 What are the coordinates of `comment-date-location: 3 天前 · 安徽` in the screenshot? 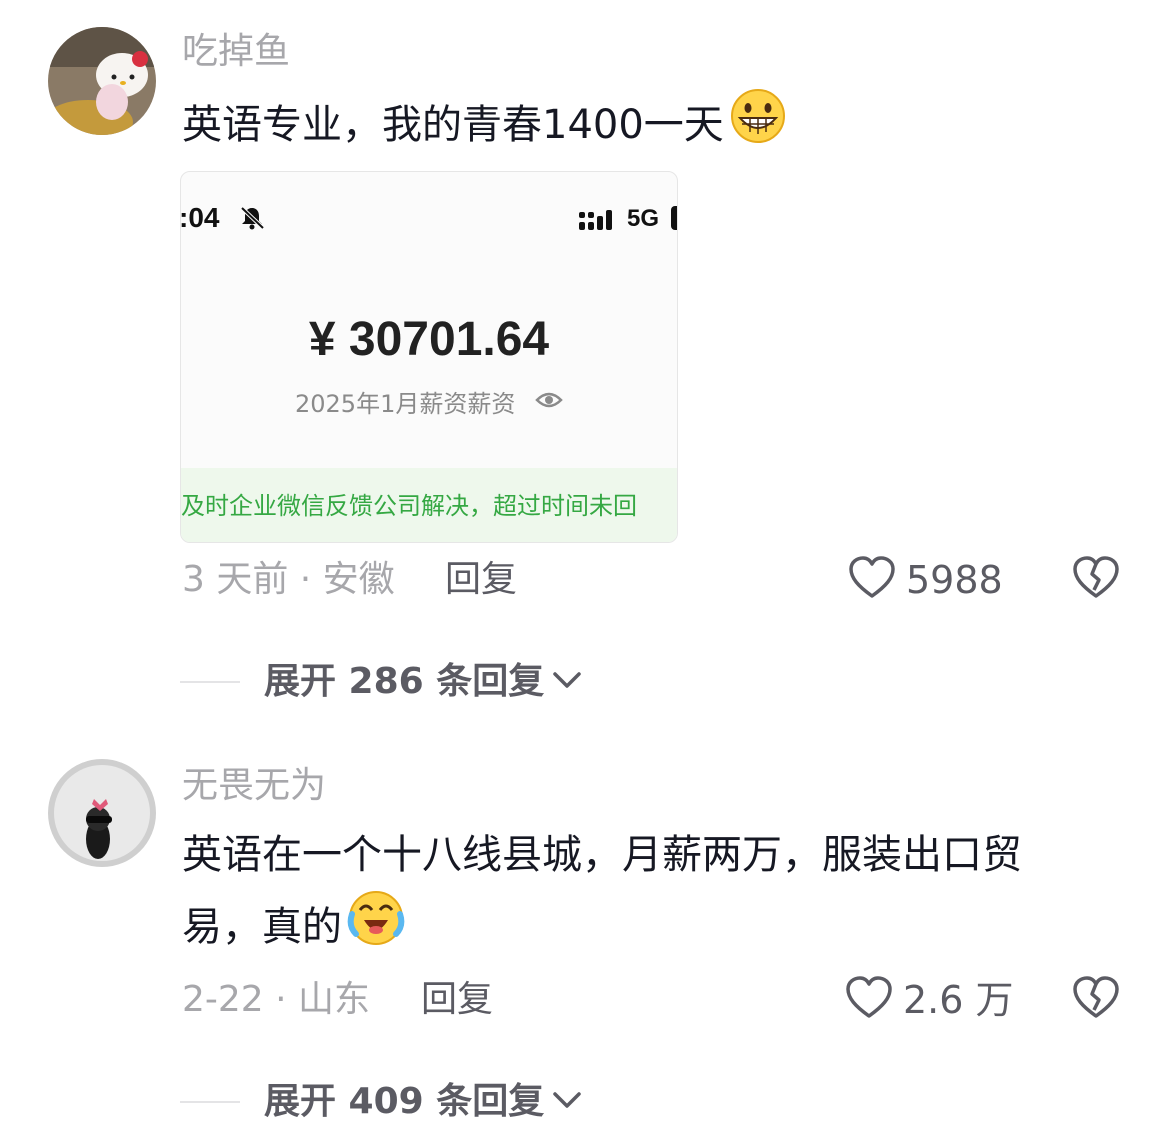 It's located at (288, 579).